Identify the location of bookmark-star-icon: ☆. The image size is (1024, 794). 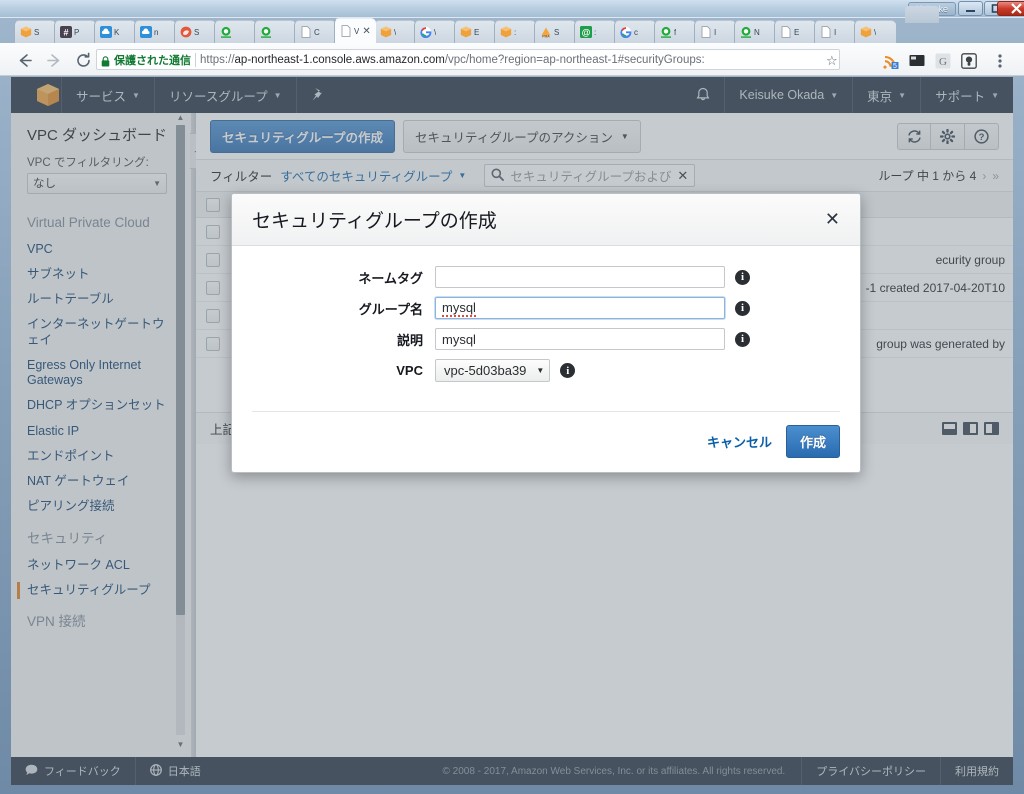
(832, 61).